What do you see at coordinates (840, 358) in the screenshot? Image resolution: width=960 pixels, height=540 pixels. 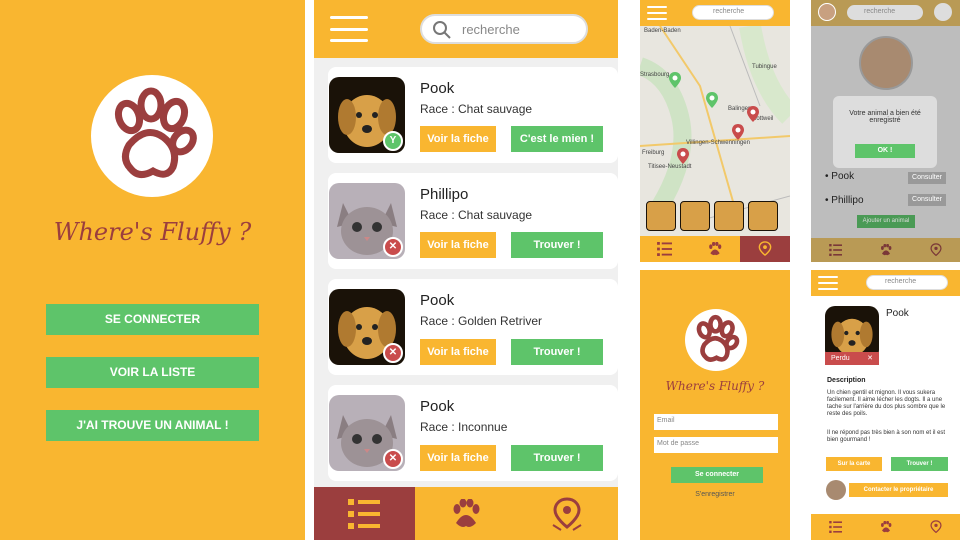 I see `status-label: Perdu` at bounding box center [840, 358].